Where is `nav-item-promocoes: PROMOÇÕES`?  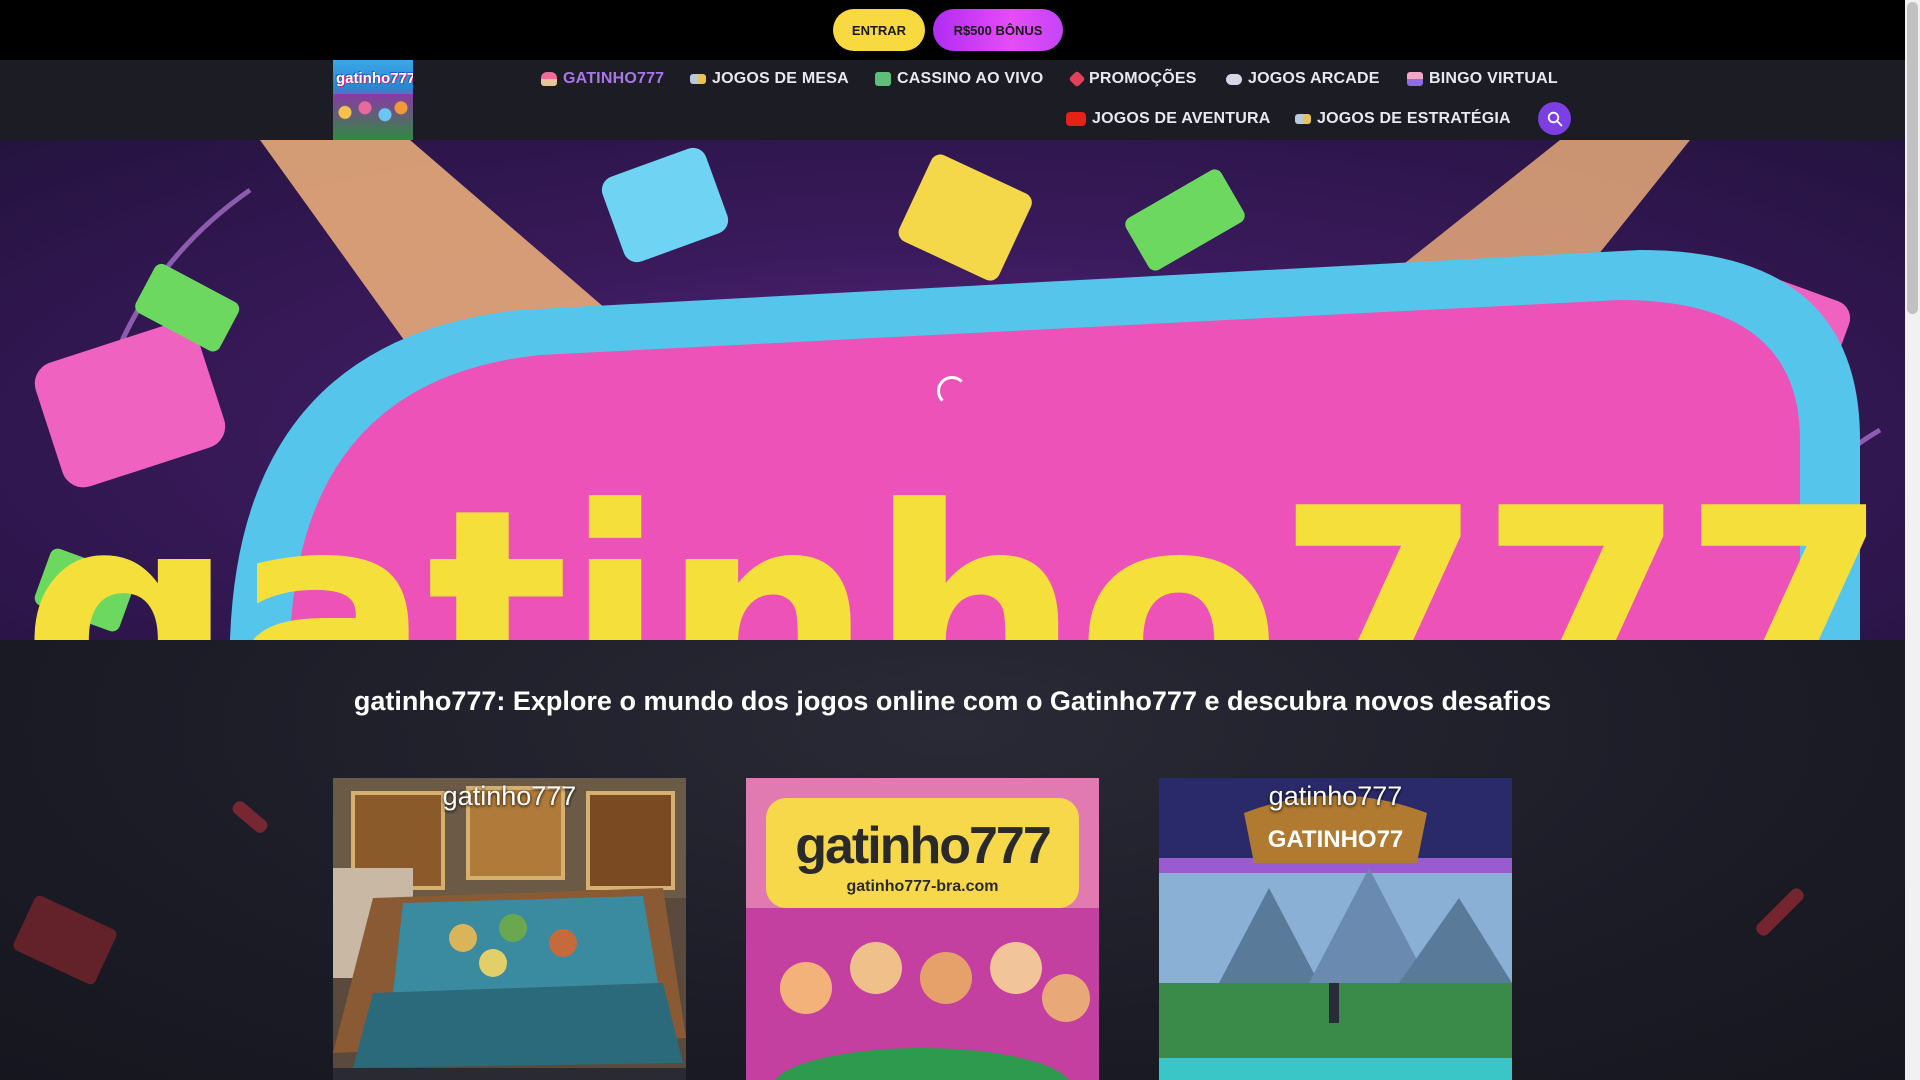
nav-item-promocoes: PROMOÇÕES is located at coordinates (1132, 79).